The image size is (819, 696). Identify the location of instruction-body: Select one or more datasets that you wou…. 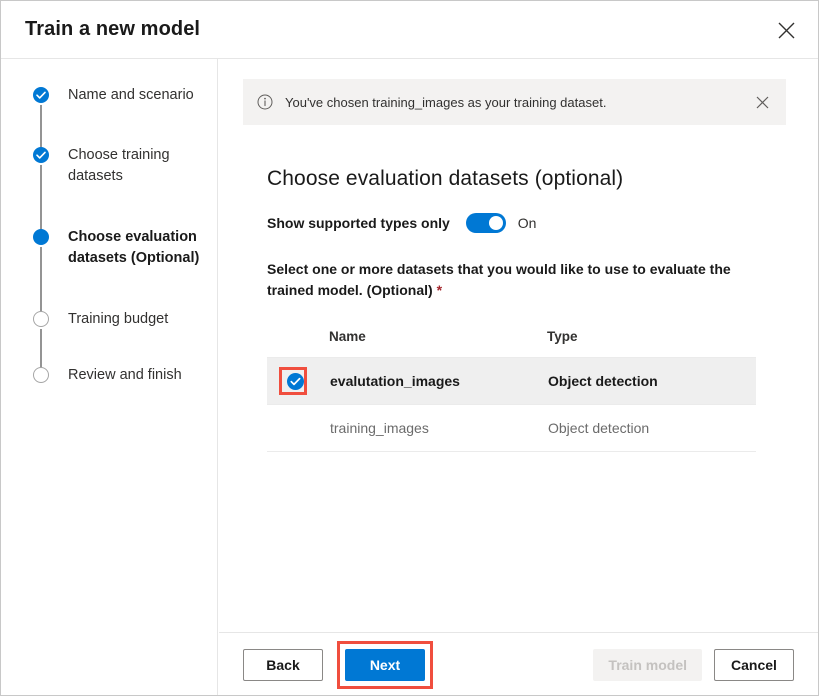
(499, 279).